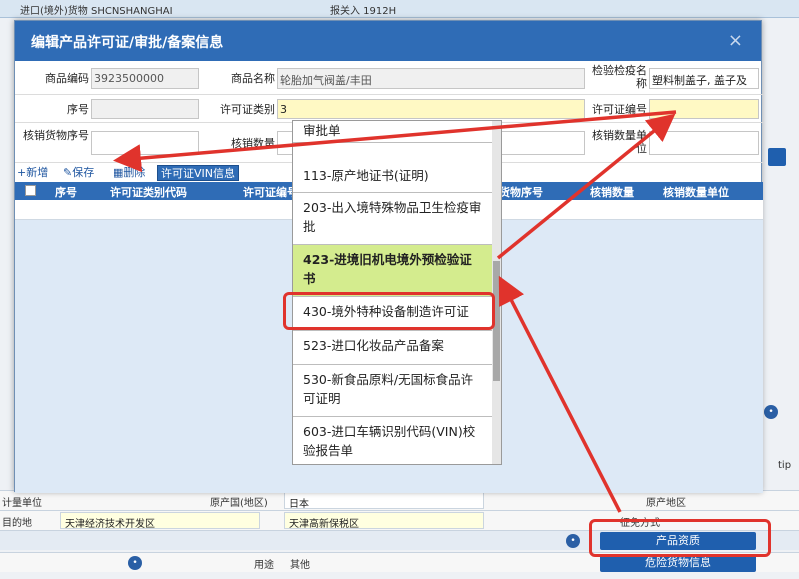 The width and height of the screenshot is (799, 579). What do you see at coordinates (586, 186) in the screenshot?
I see `arrow-to-license-no` at bounding box center [586, 186].